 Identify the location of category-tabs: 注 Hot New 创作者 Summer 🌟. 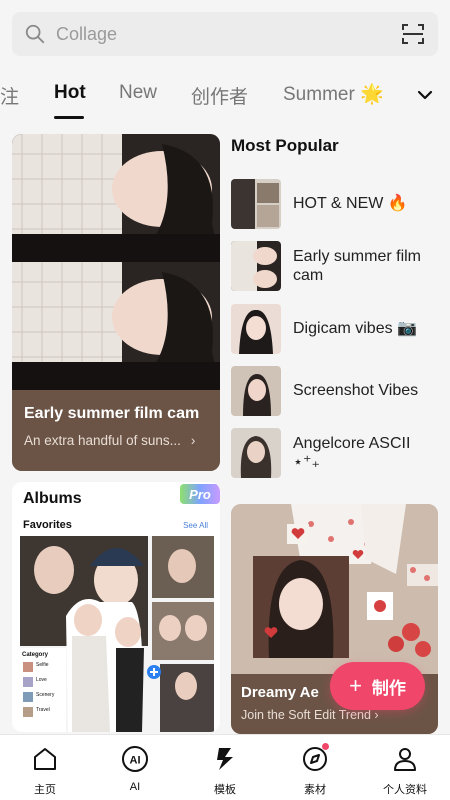
(225, 95).